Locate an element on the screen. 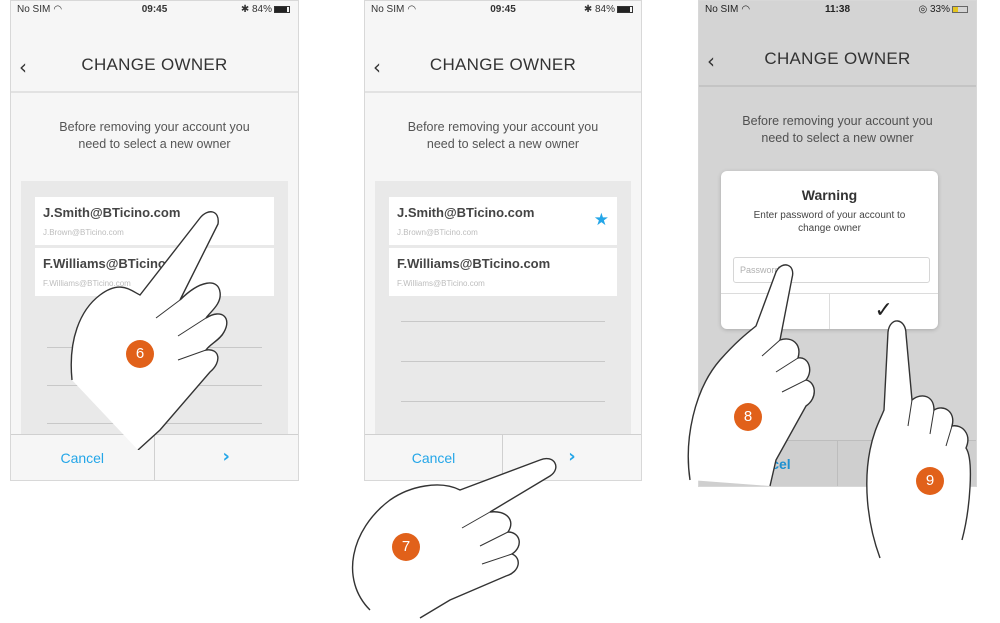 The image size is (1000, 623). status-bar: No SIM ◠ 11:38 ◎ 33% is located at coordinates (837, 11).